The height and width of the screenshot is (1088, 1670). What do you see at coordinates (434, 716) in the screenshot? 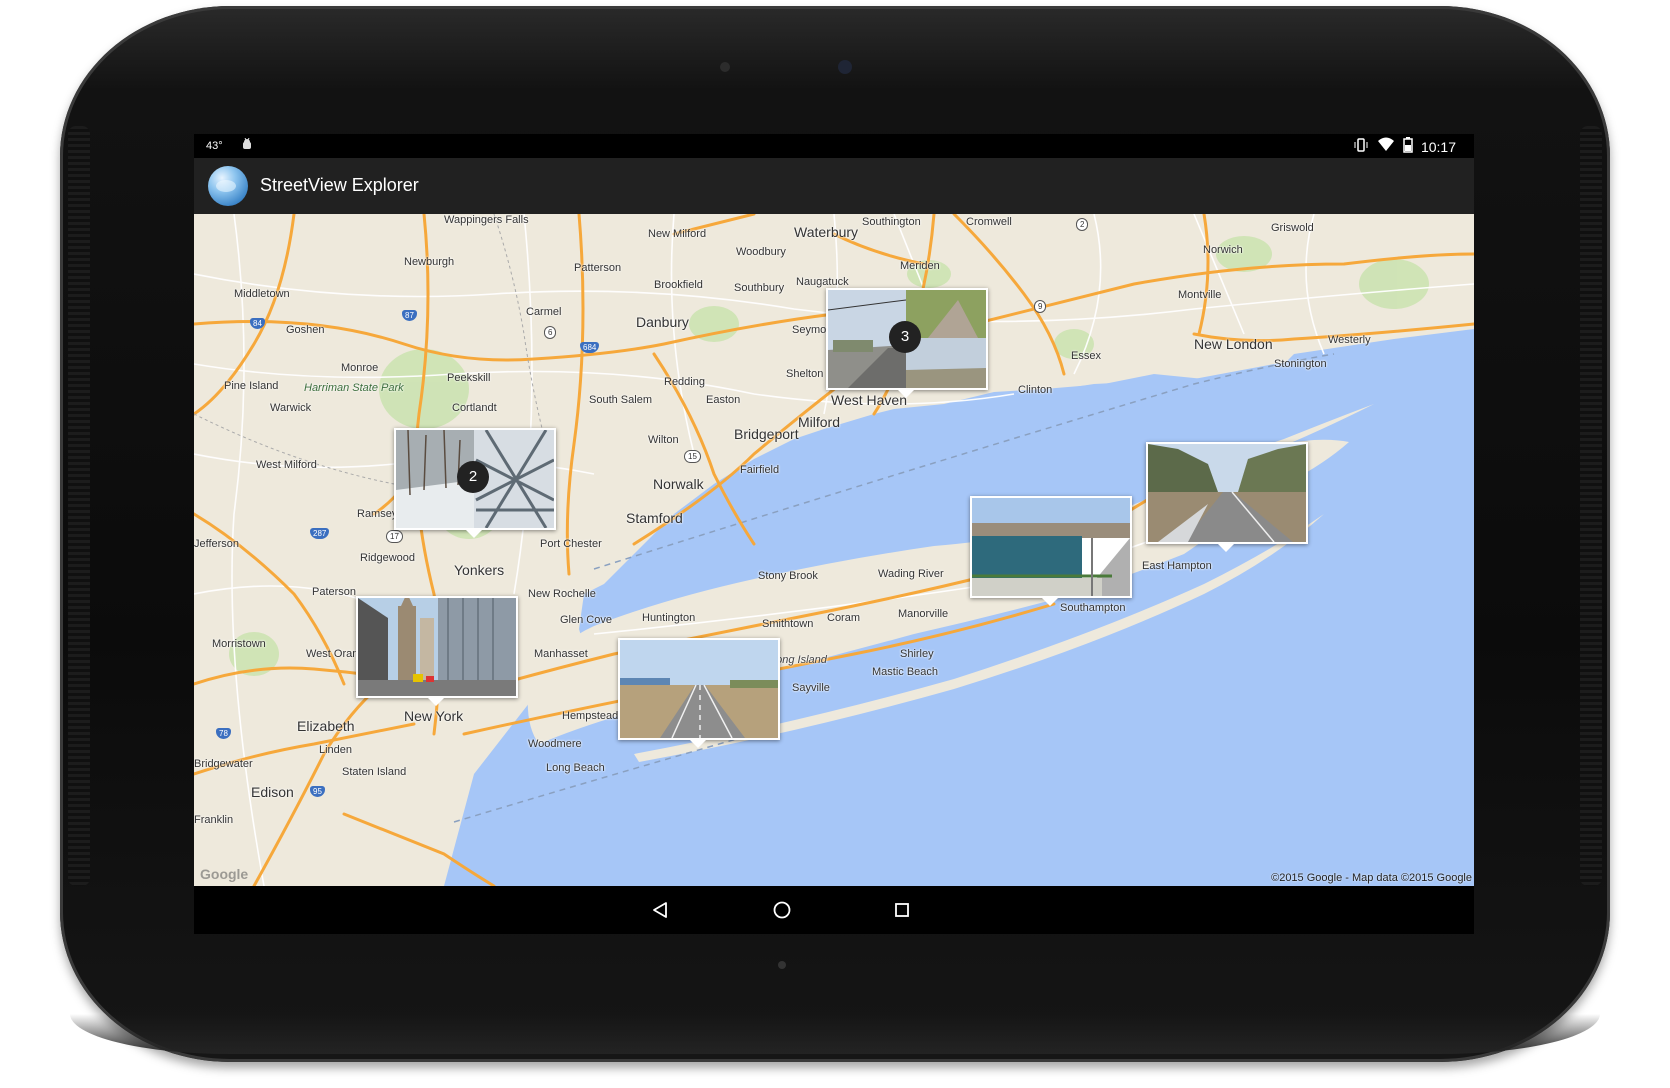
I see `map-label-new-york: New York` at bounding box center [434, 716].